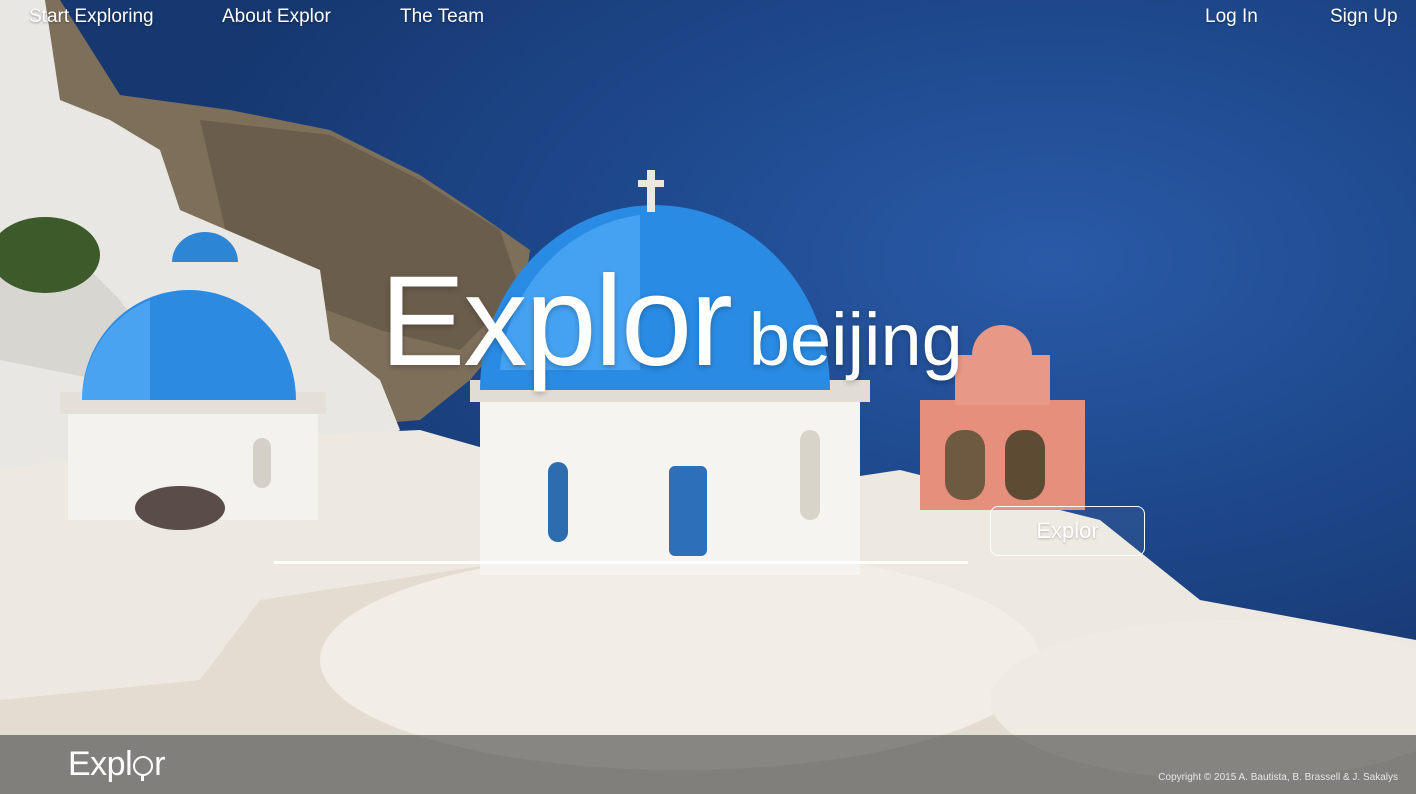  I want to click on globe-icon, so click(143, 768).